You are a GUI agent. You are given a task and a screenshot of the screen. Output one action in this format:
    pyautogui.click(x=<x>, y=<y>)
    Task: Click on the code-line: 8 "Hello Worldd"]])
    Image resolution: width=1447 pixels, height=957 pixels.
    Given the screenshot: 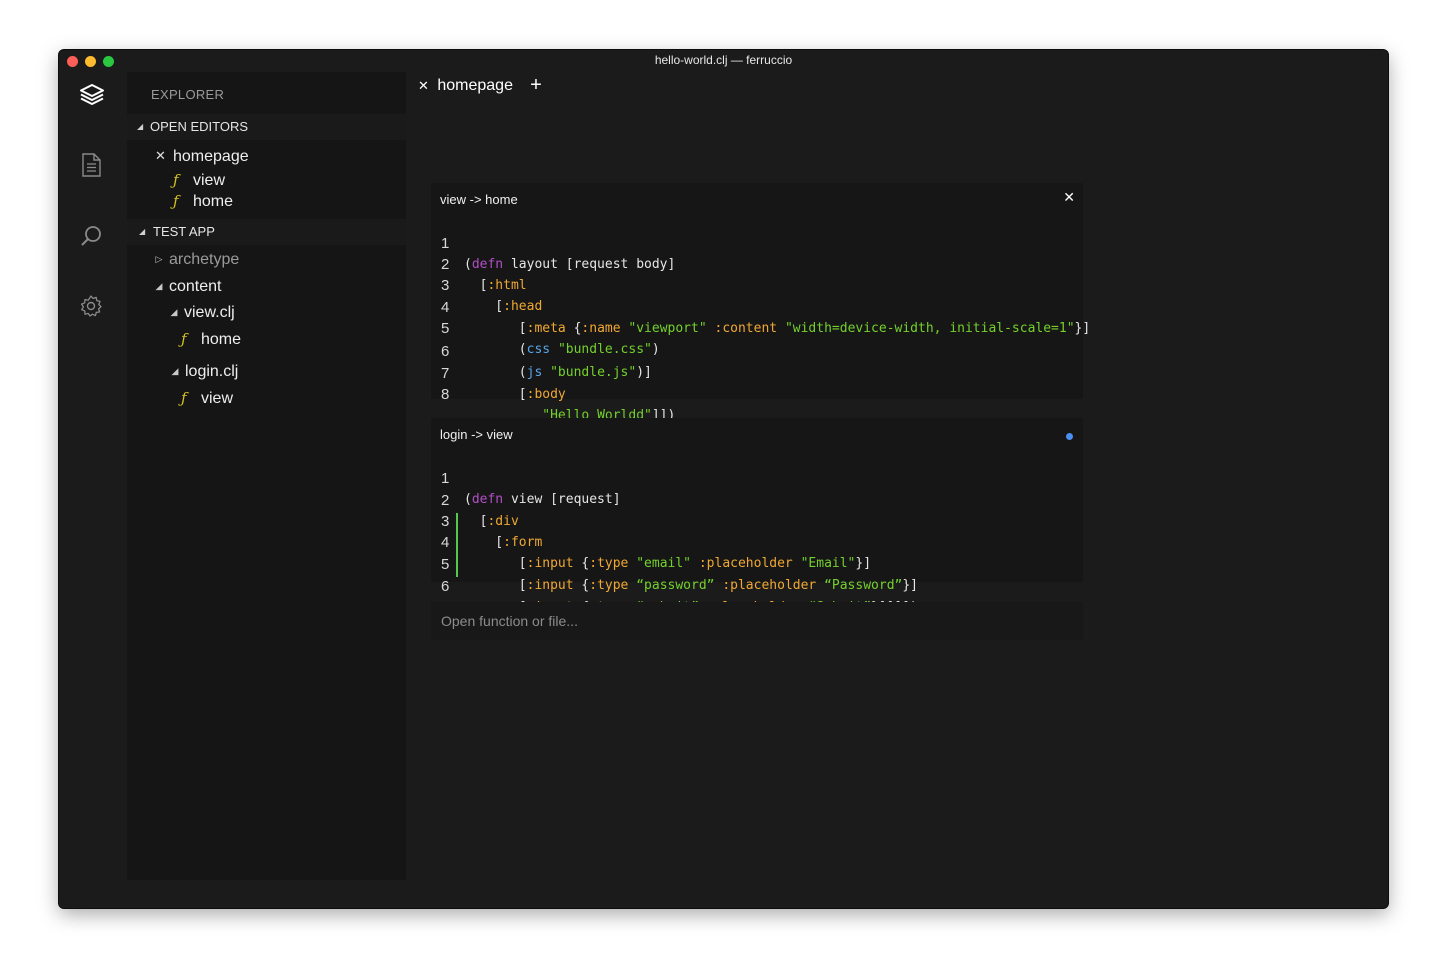 What is the action you would take?
    pyautogui.click(x=553, y=393)
    